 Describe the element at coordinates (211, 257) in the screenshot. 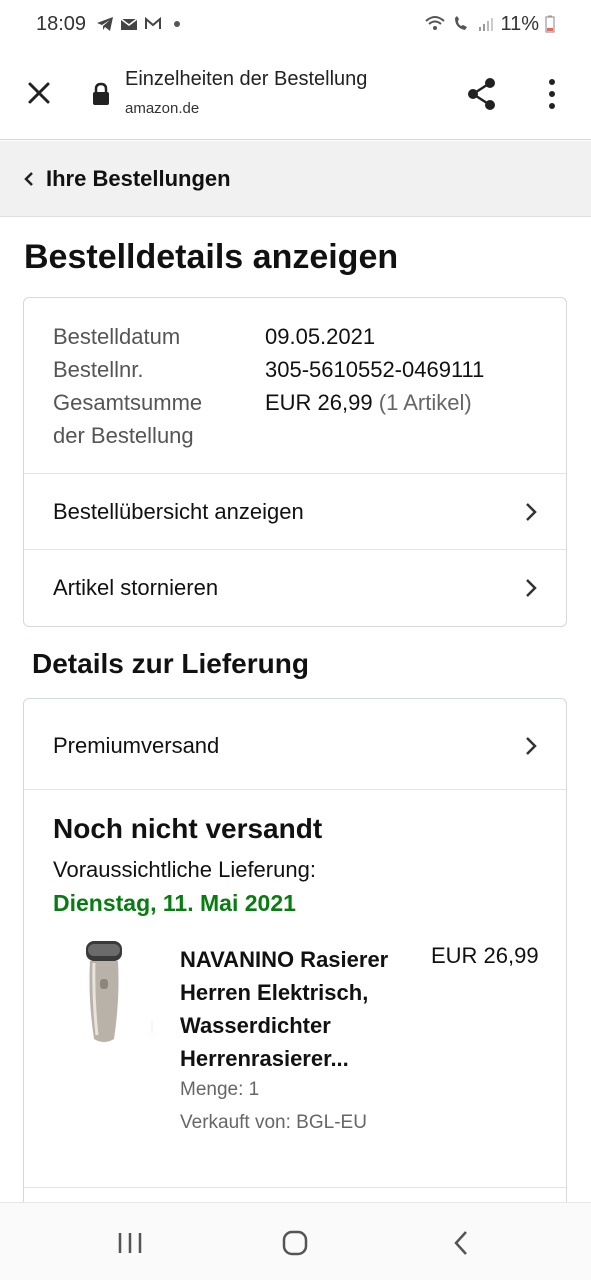

I see `page-title: Bestelldetails anzeigen` at that location.